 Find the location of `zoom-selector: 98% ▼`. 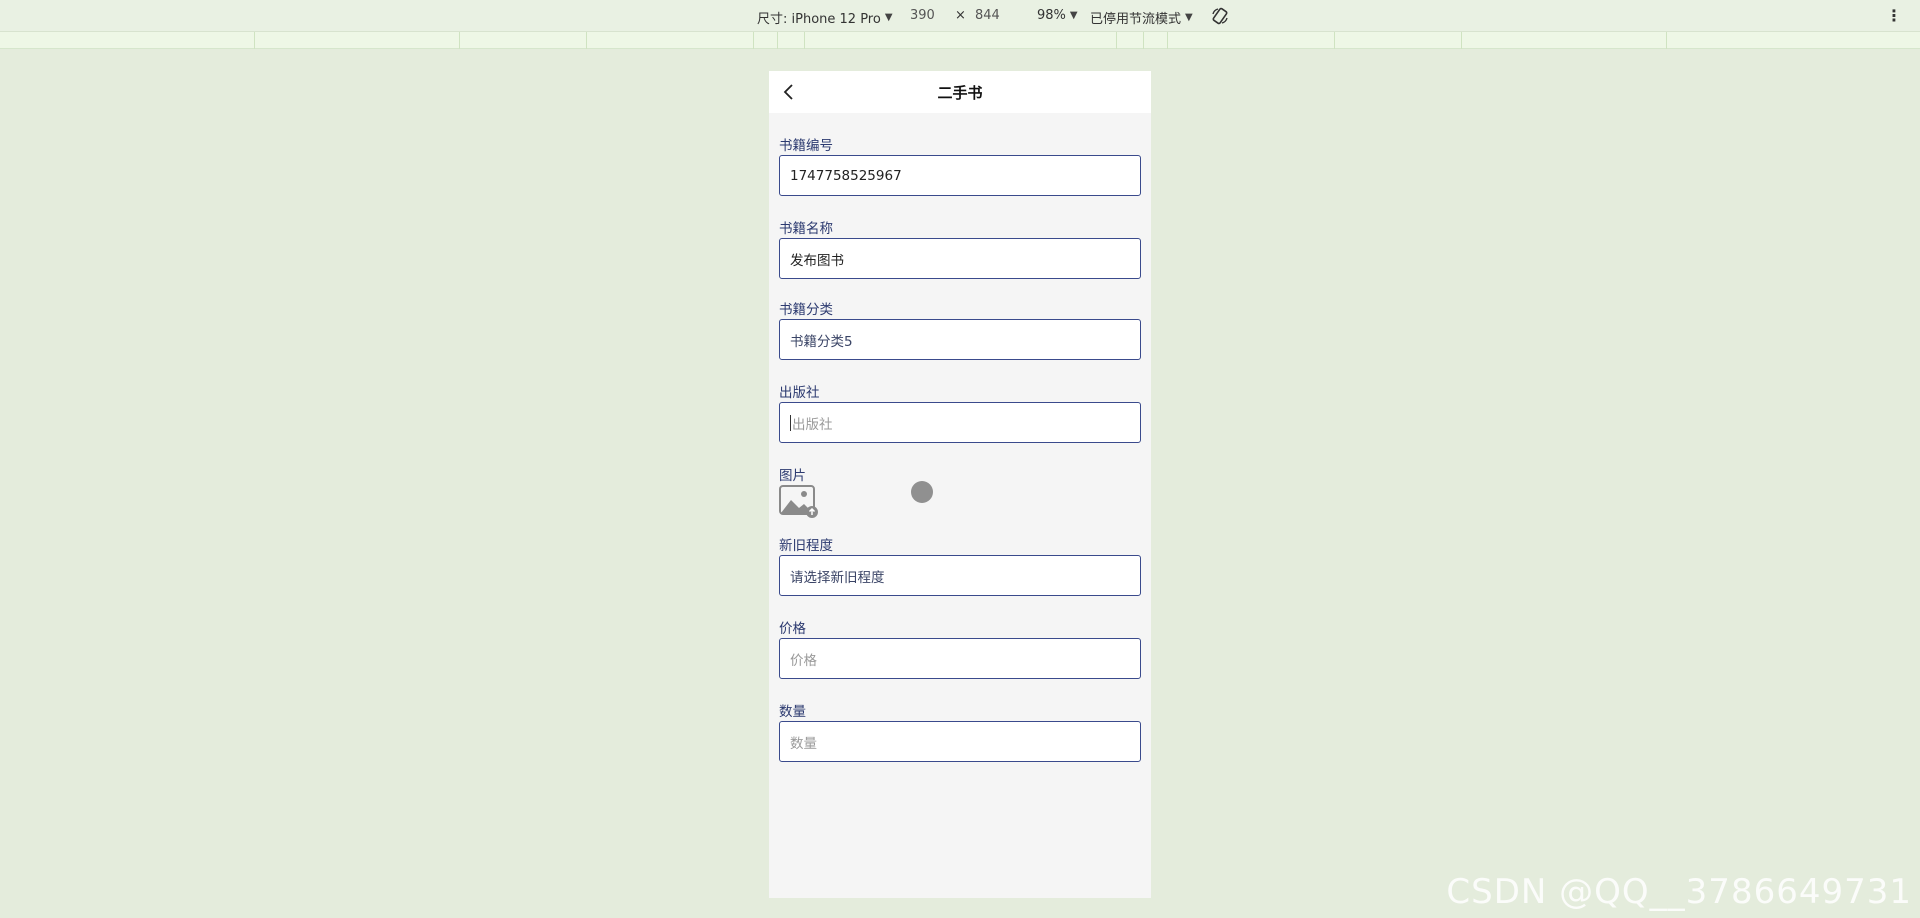

zoom-selector: 98% ▼ is located at coordinates (1057, 15).